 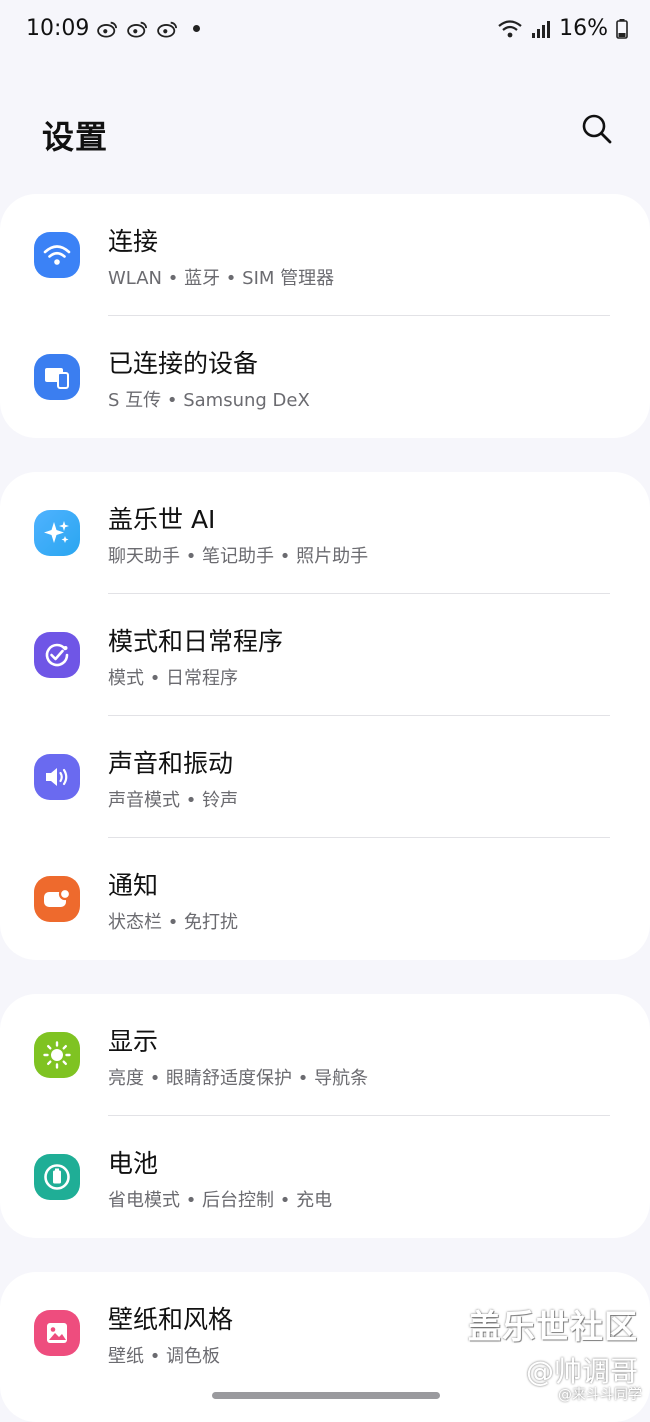 What do you see at coordinates (57, 777) in the screenshot?
I see `volume-icon` at bounding box center [57, 777].